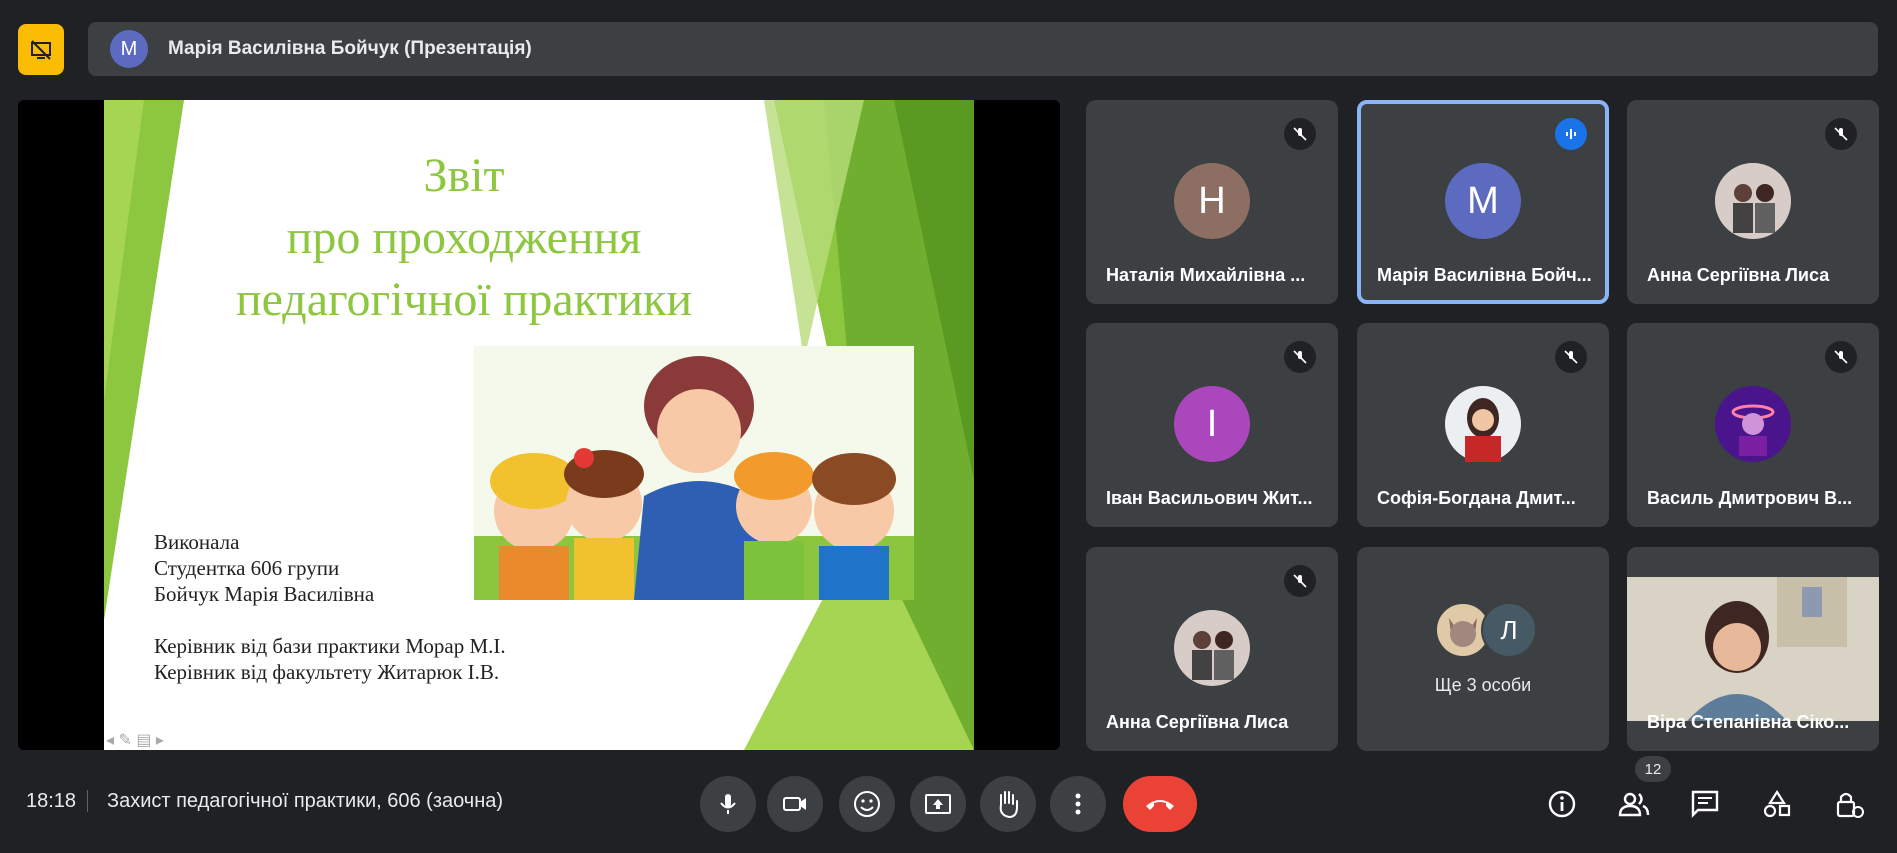 This screenshot has height=853, width=1897. I want to click on others-tile: Л Ще 3 особи, so click(1483, 649).